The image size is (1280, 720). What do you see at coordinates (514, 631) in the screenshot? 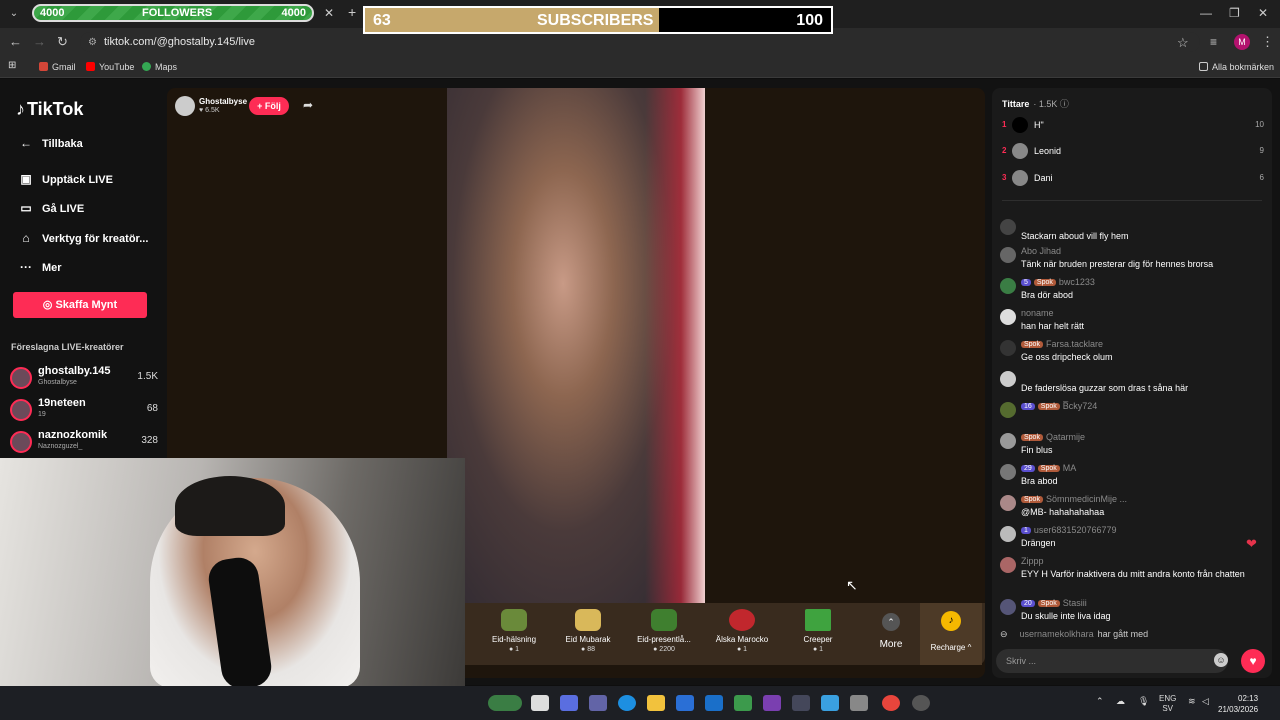
I see `gift-item: Eid-hälsning ● 1` at bounding box center [514, 631].